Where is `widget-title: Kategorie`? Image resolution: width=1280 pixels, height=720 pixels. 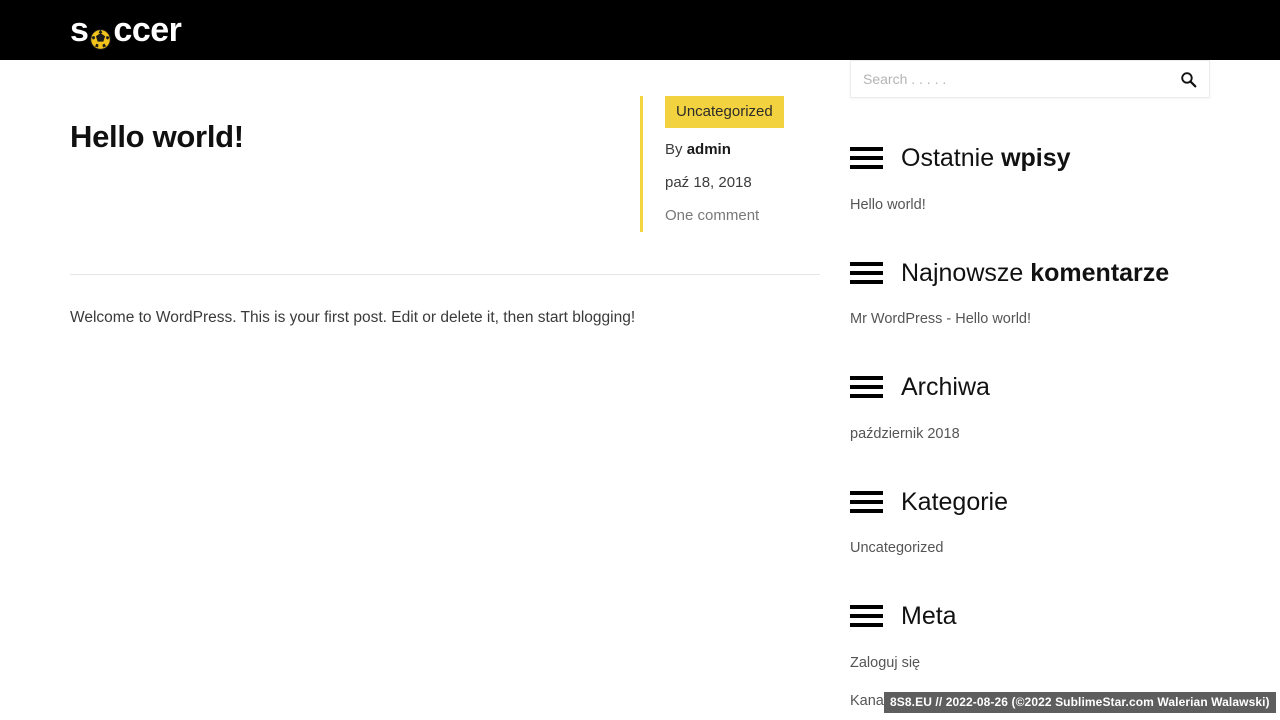 widget-title: Kategorie is located at coordinates (954, 502).